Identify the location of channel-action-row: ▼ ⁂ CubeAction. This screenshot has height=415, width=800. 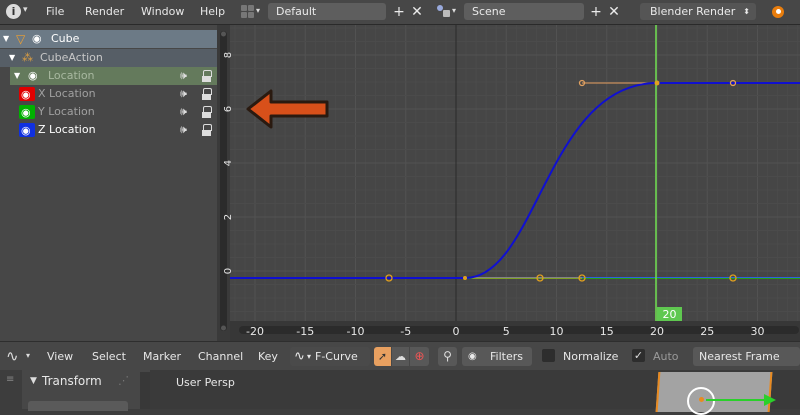
(108, 58).